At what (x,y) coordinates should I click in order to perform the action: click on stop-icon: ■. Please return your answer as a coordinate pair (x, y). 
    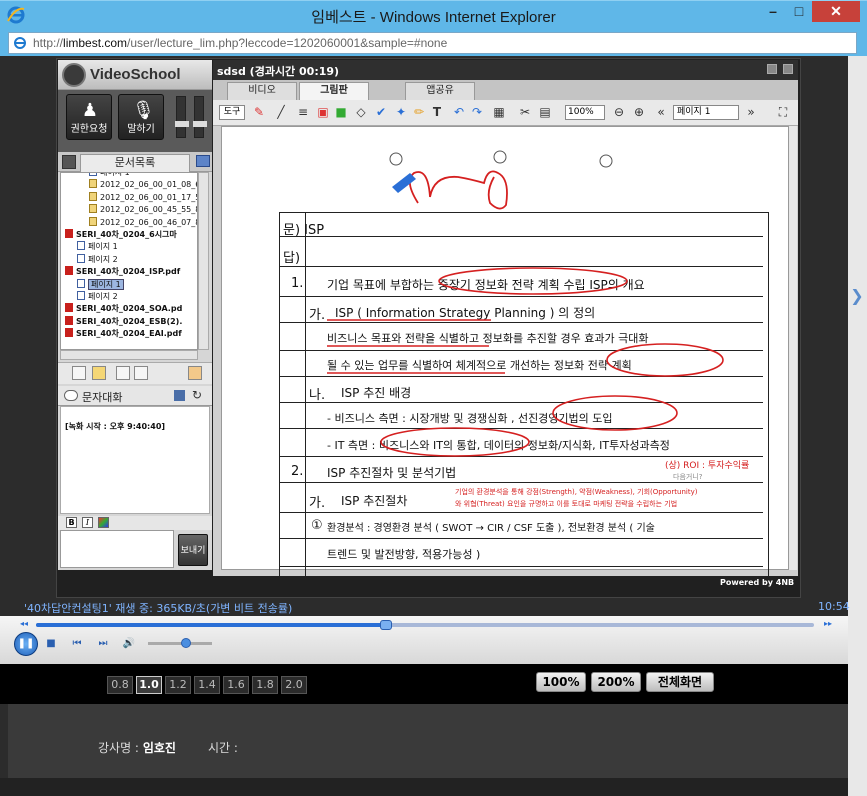
    Looking at the image, I should click on (51, 644).